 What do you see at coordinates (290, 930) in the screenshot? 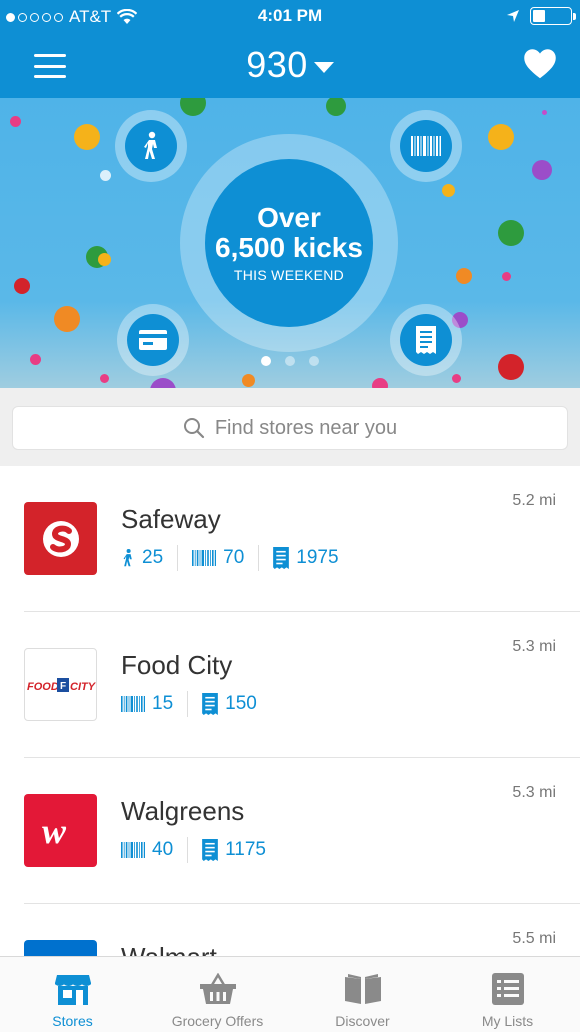
I see `store-row-walmart: Walmart 5.5 mi` at bounding box center [290, 930].